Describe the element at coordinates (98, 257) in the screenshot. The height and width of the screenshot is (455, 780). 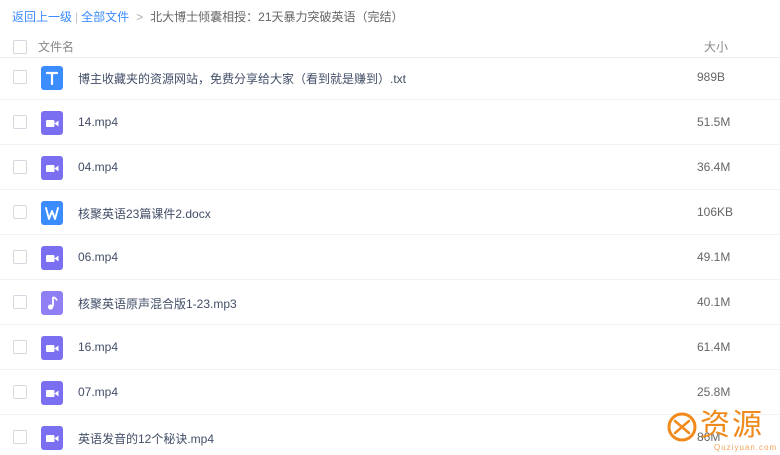
I see `file-name: 06.mp4` at that location.